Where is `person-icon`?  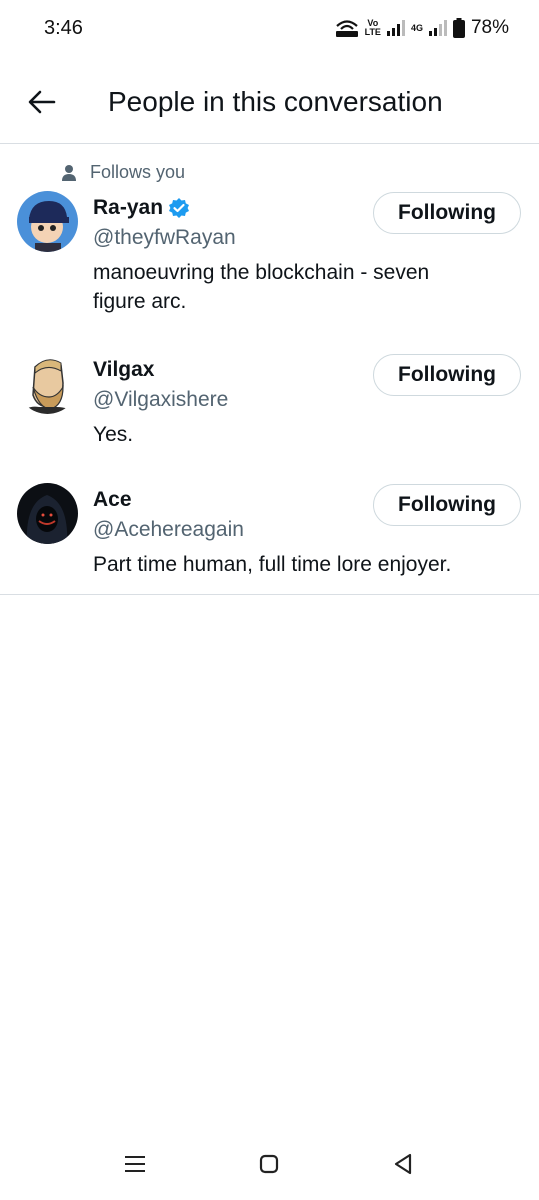
person-icon is located at coordinates (69, 172).